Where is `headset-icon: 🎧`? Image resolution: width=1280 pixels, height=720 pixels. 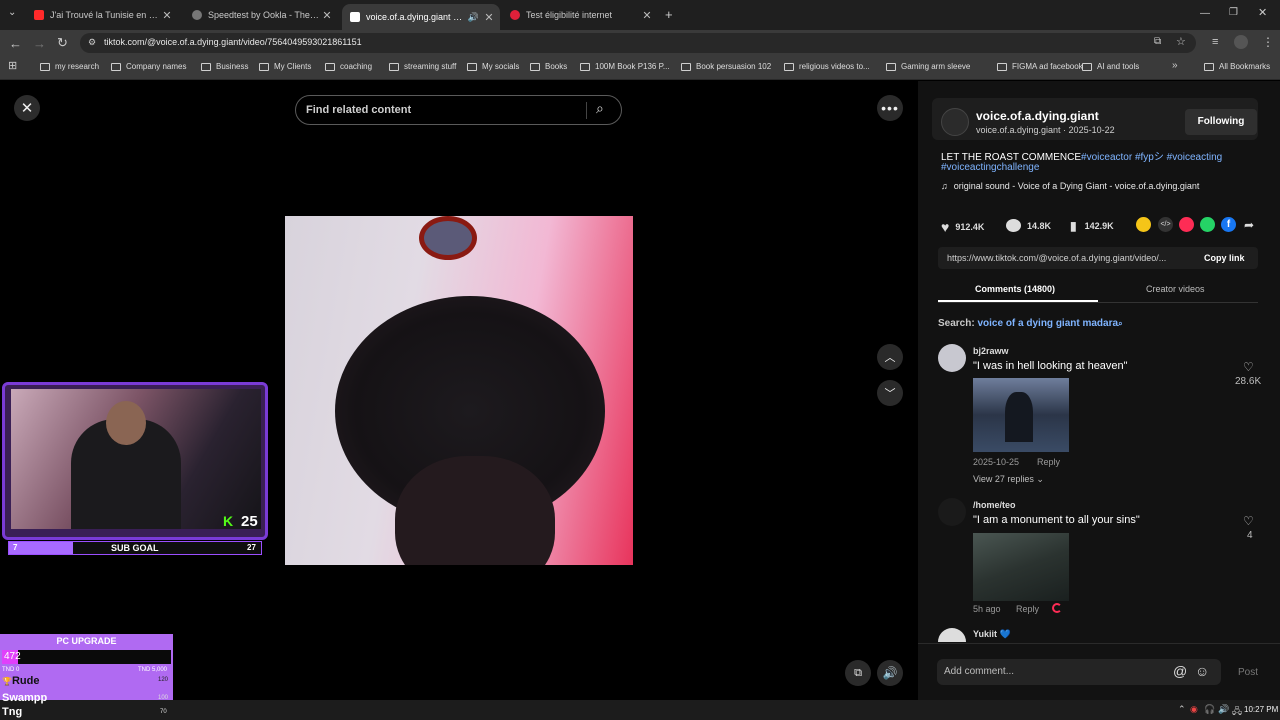
headset-icon: 🎧 is located at coordinates (1209, 709).